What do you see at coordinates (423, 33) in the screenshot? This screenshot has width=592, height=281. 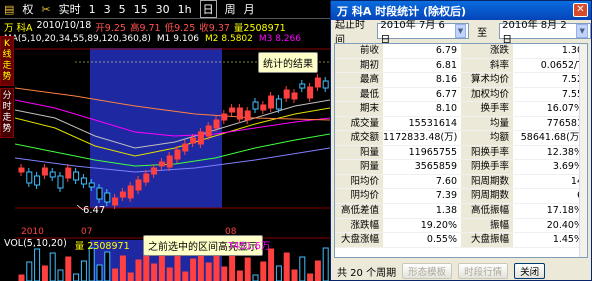 I see `start-date-picker: 2010年 7月 6日 ▼` at bounding box center [423, 33].